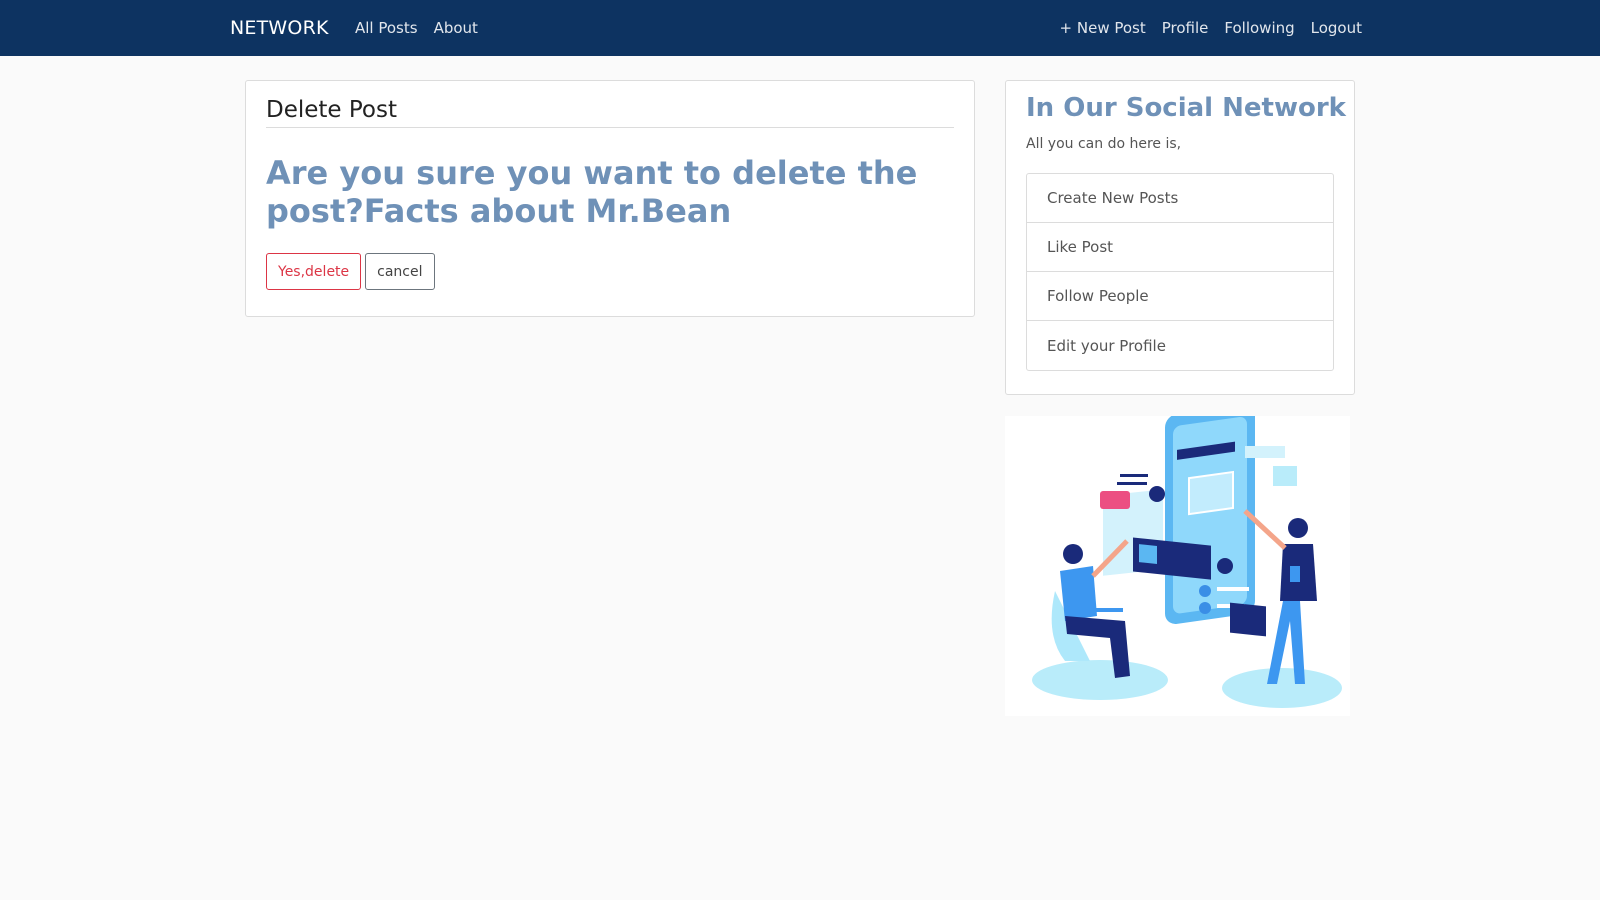  What do you see at coordinates (1180, 247) in the screenshot?
I see `list-item-like-post: Like Post` at bounding box center [1180, 247].